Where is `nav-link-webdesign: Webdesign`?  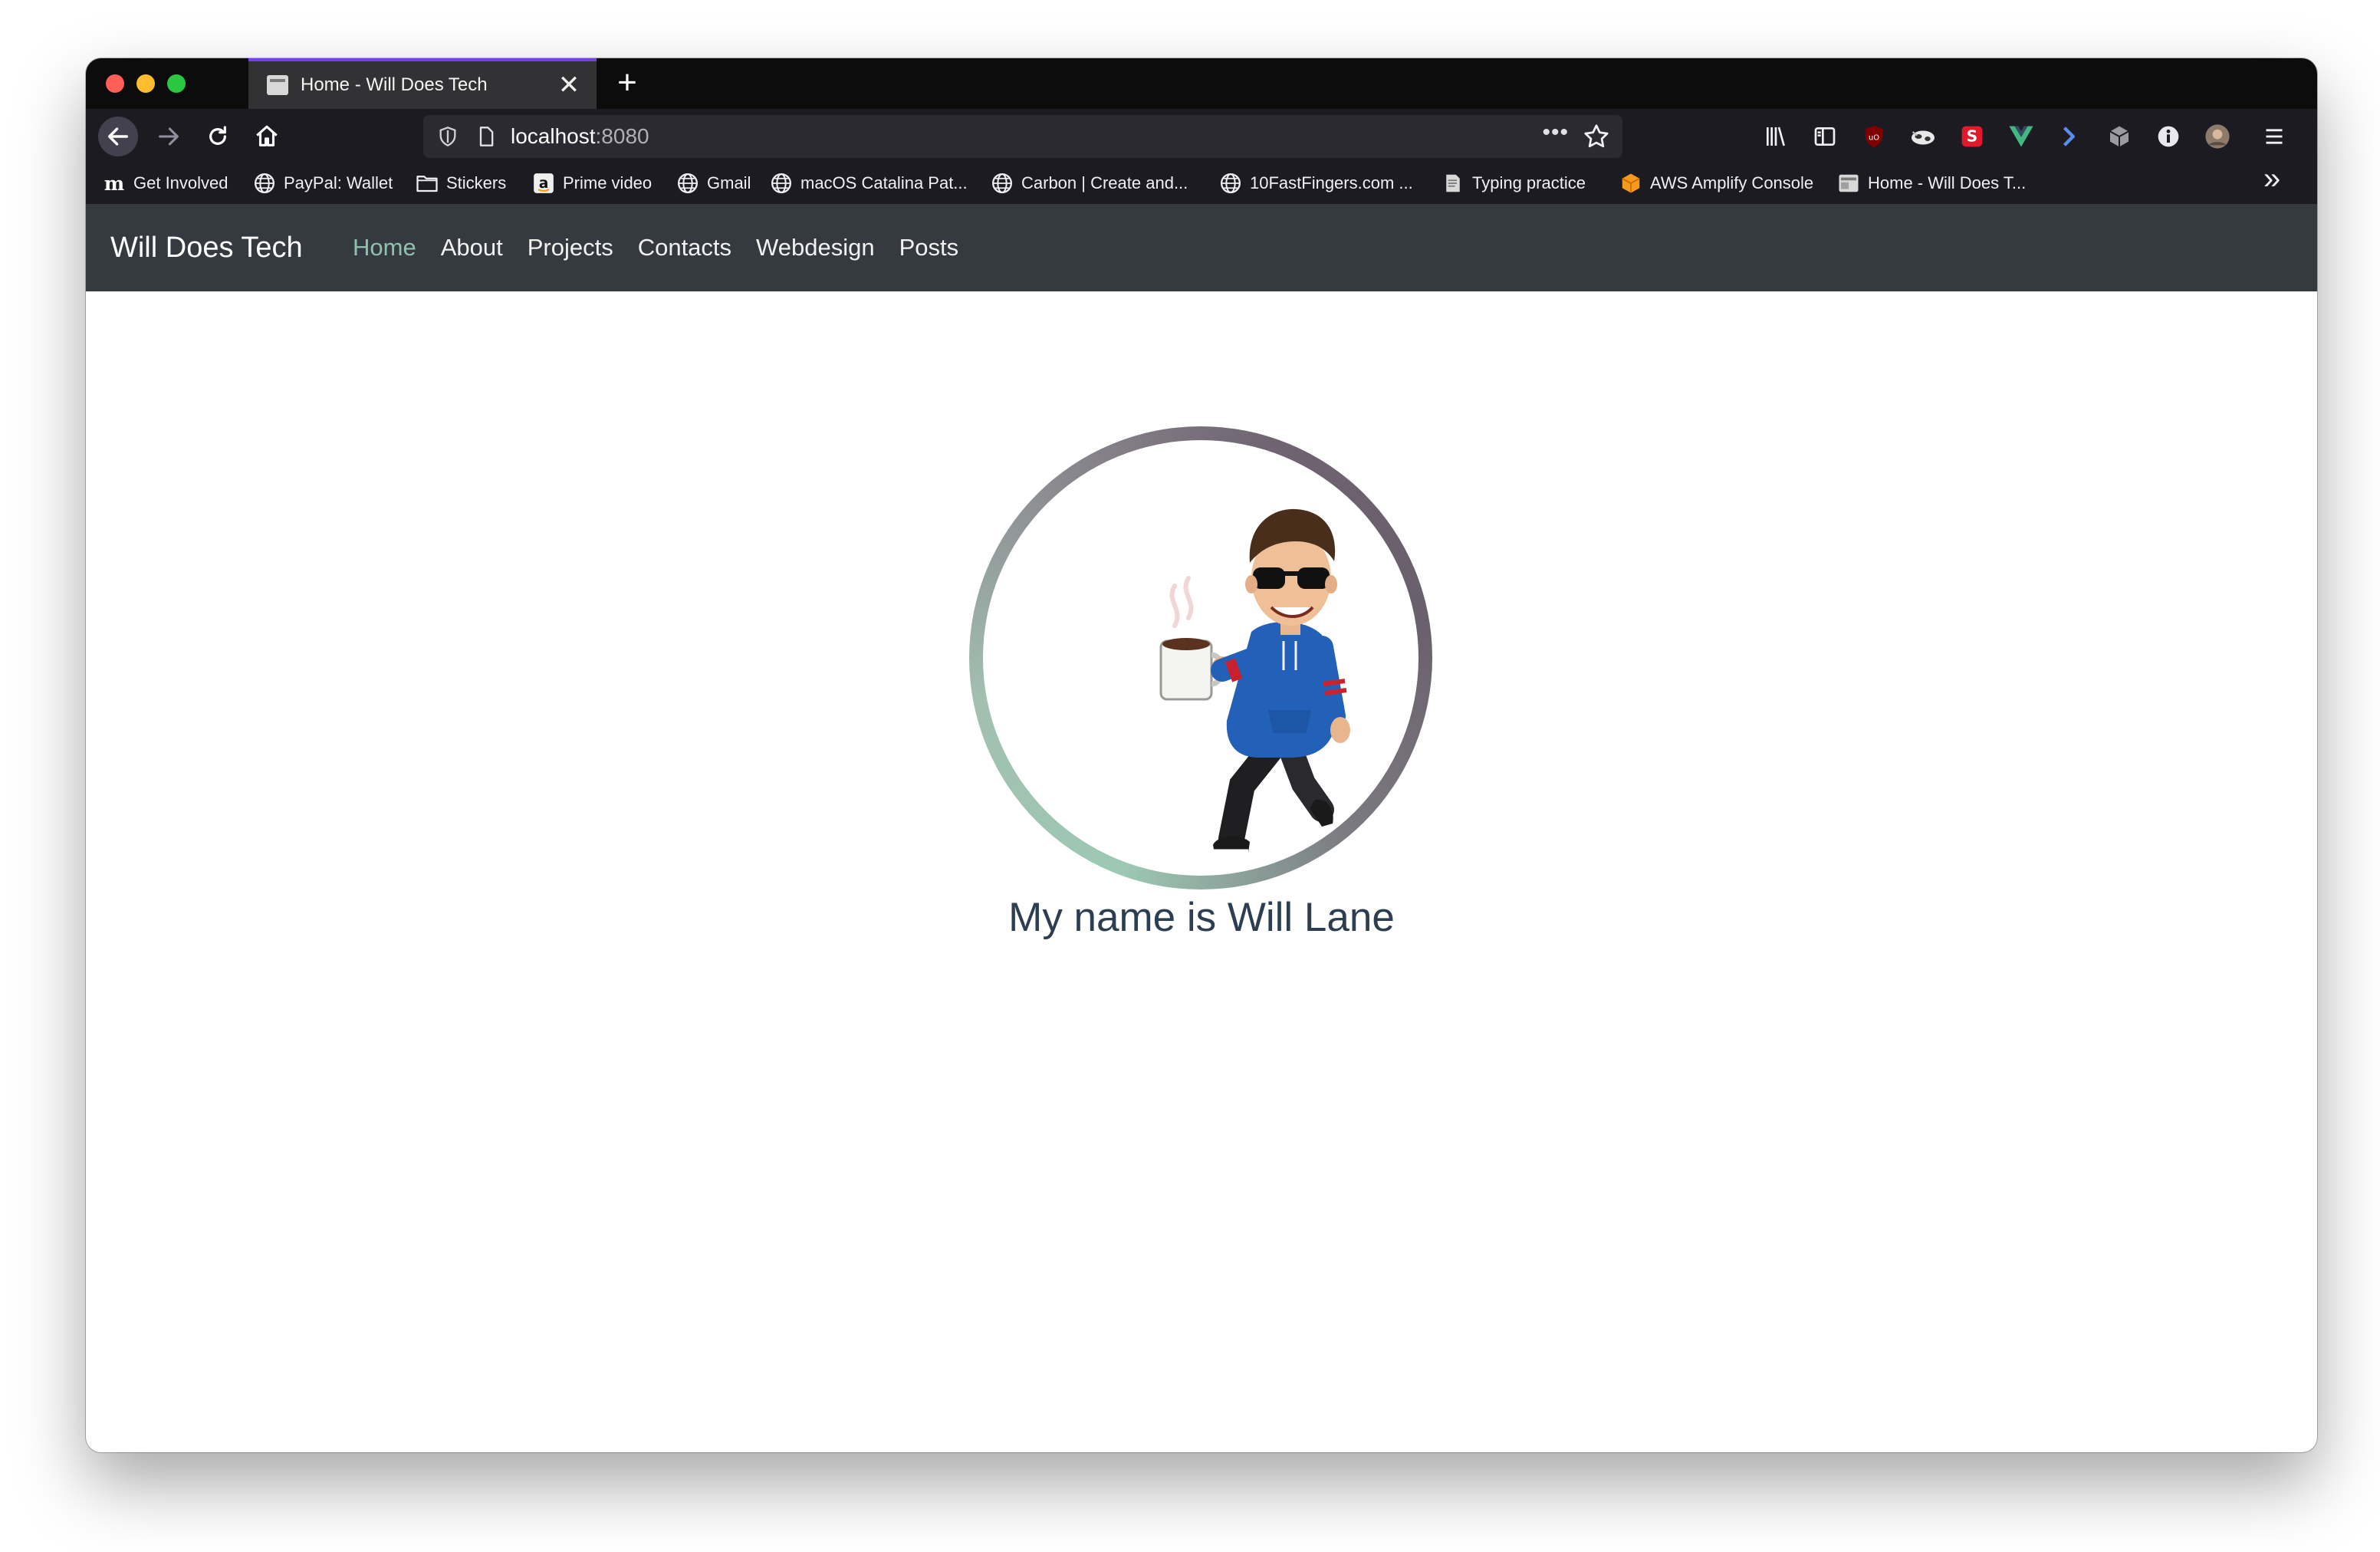 nav-link-webdesign: Webdesign is located at coordinates (815, 247).